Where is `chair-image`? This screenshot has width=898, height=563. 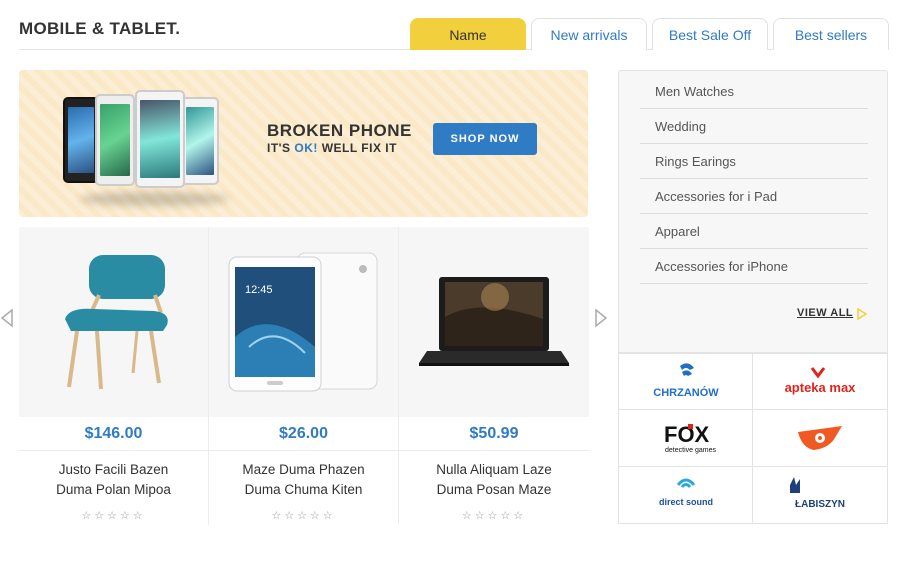
chair-image is located at coordinates (116, 322).